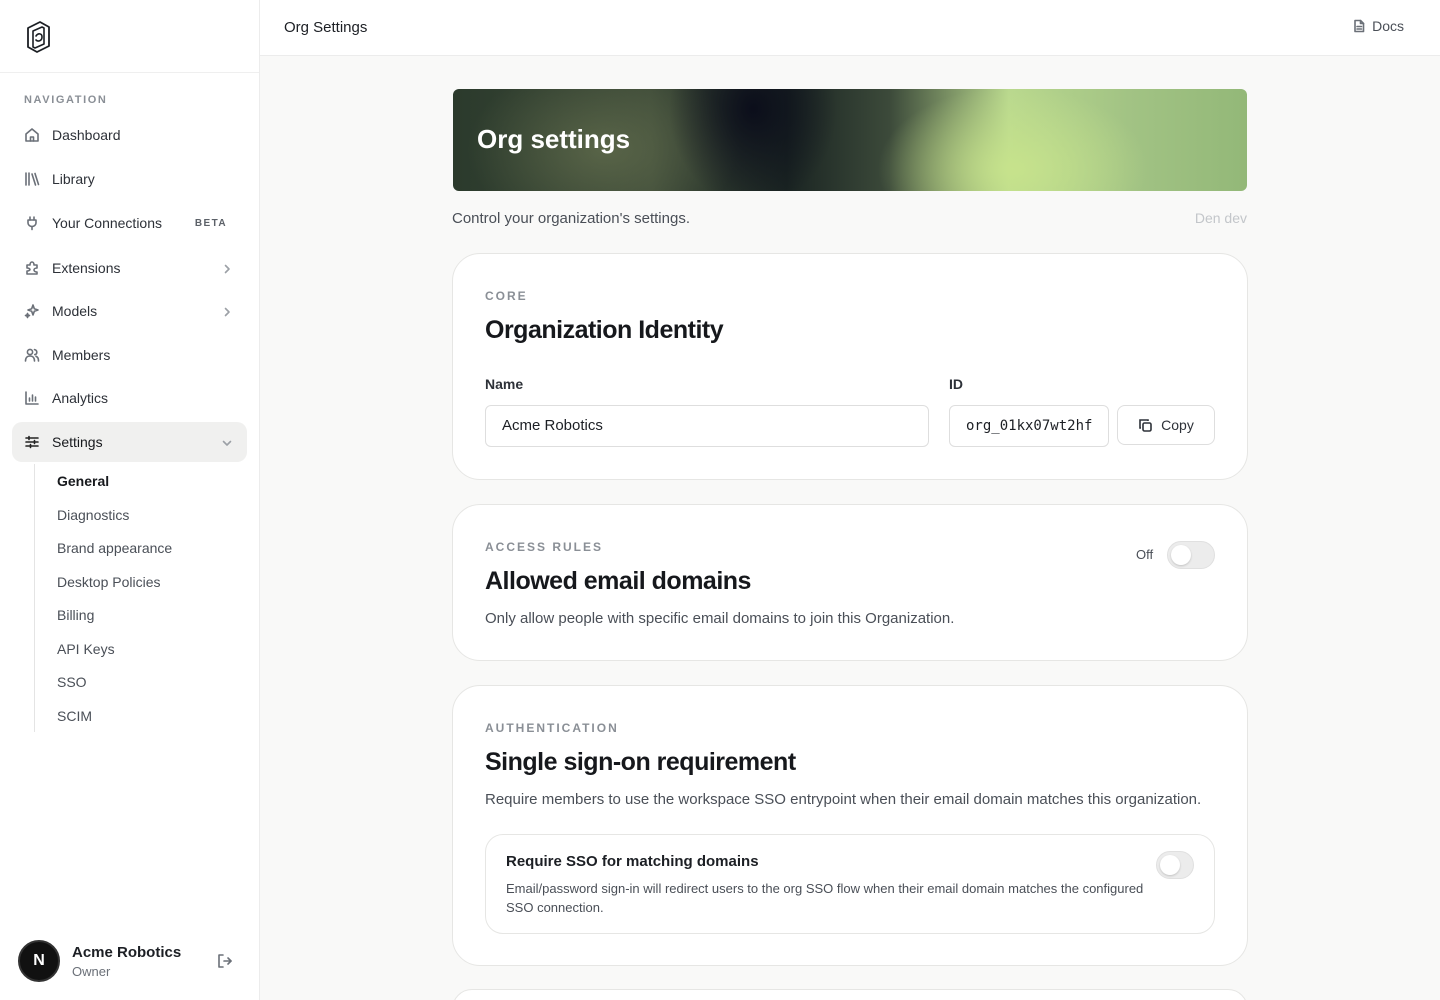  Describe the element at coordinates (850, 140) in the screenshot. I see `page-banner: Org settings` at that location.